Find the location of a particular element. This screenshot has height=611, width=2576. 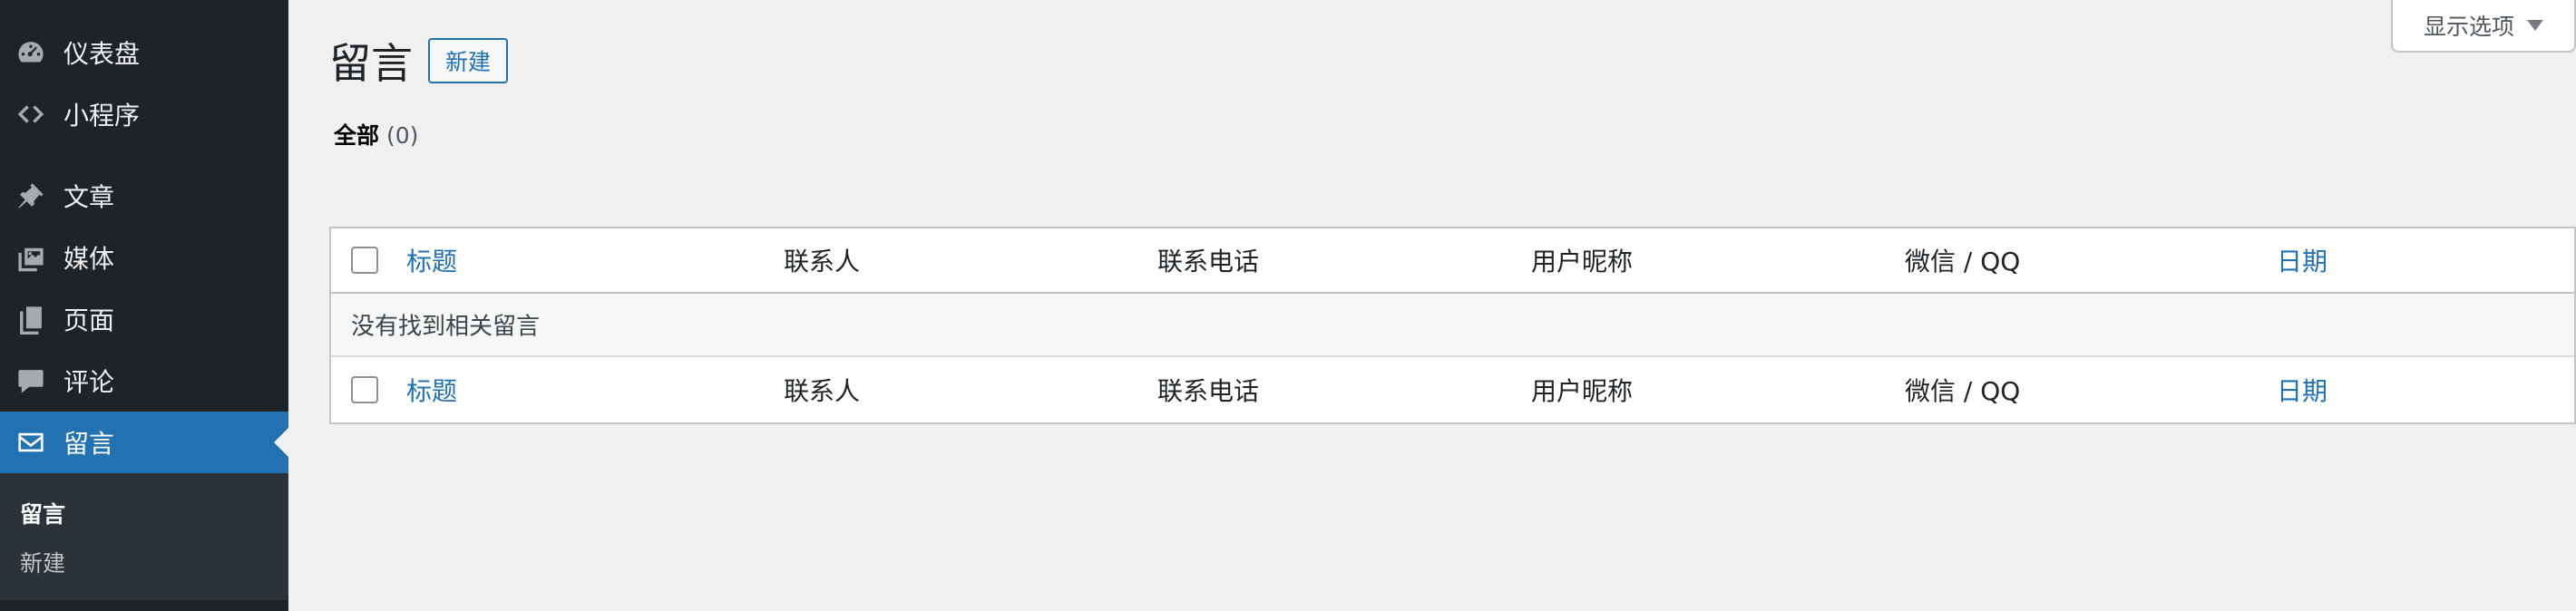

column-header-title: 标题 is located at coordinates (431, 260).